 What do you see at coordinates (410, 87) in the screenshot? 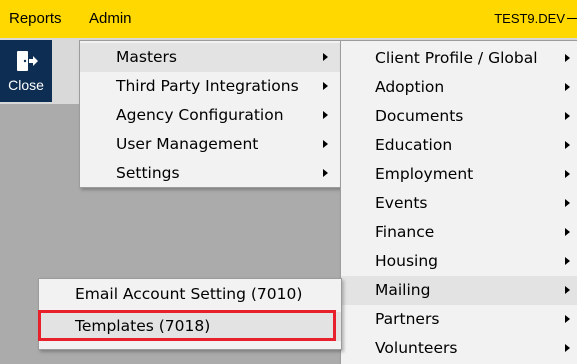
I see `menu-item-label: Adoption` at bounding box center [410, 87].